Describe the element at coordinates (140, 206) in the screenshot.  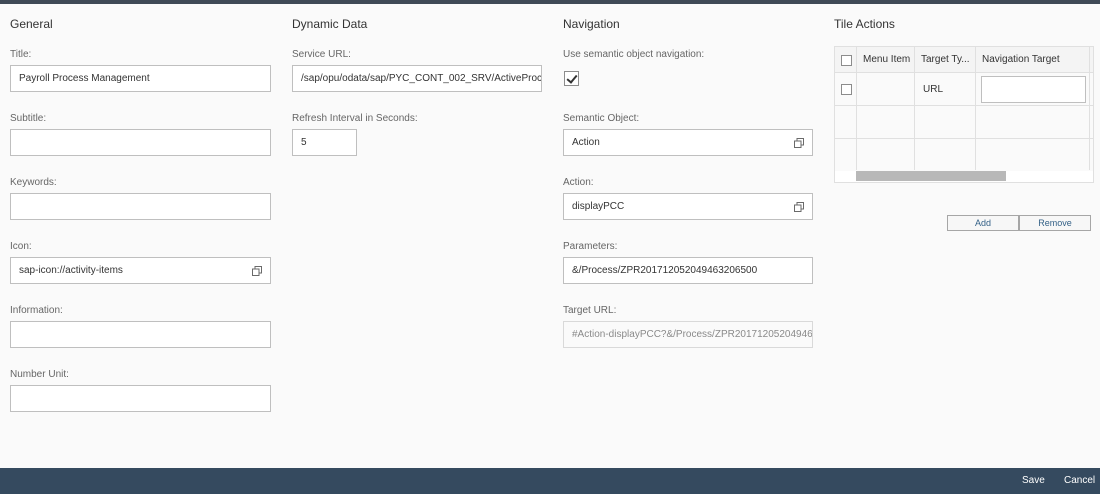
I see `keywords-input` at that location.